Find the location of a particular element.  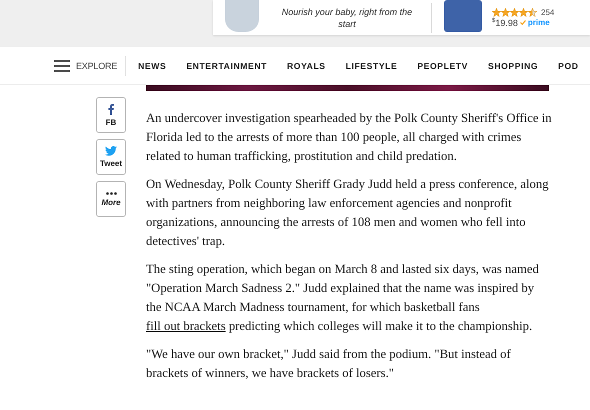

facebook-icon is located at coordinates (111, 109).